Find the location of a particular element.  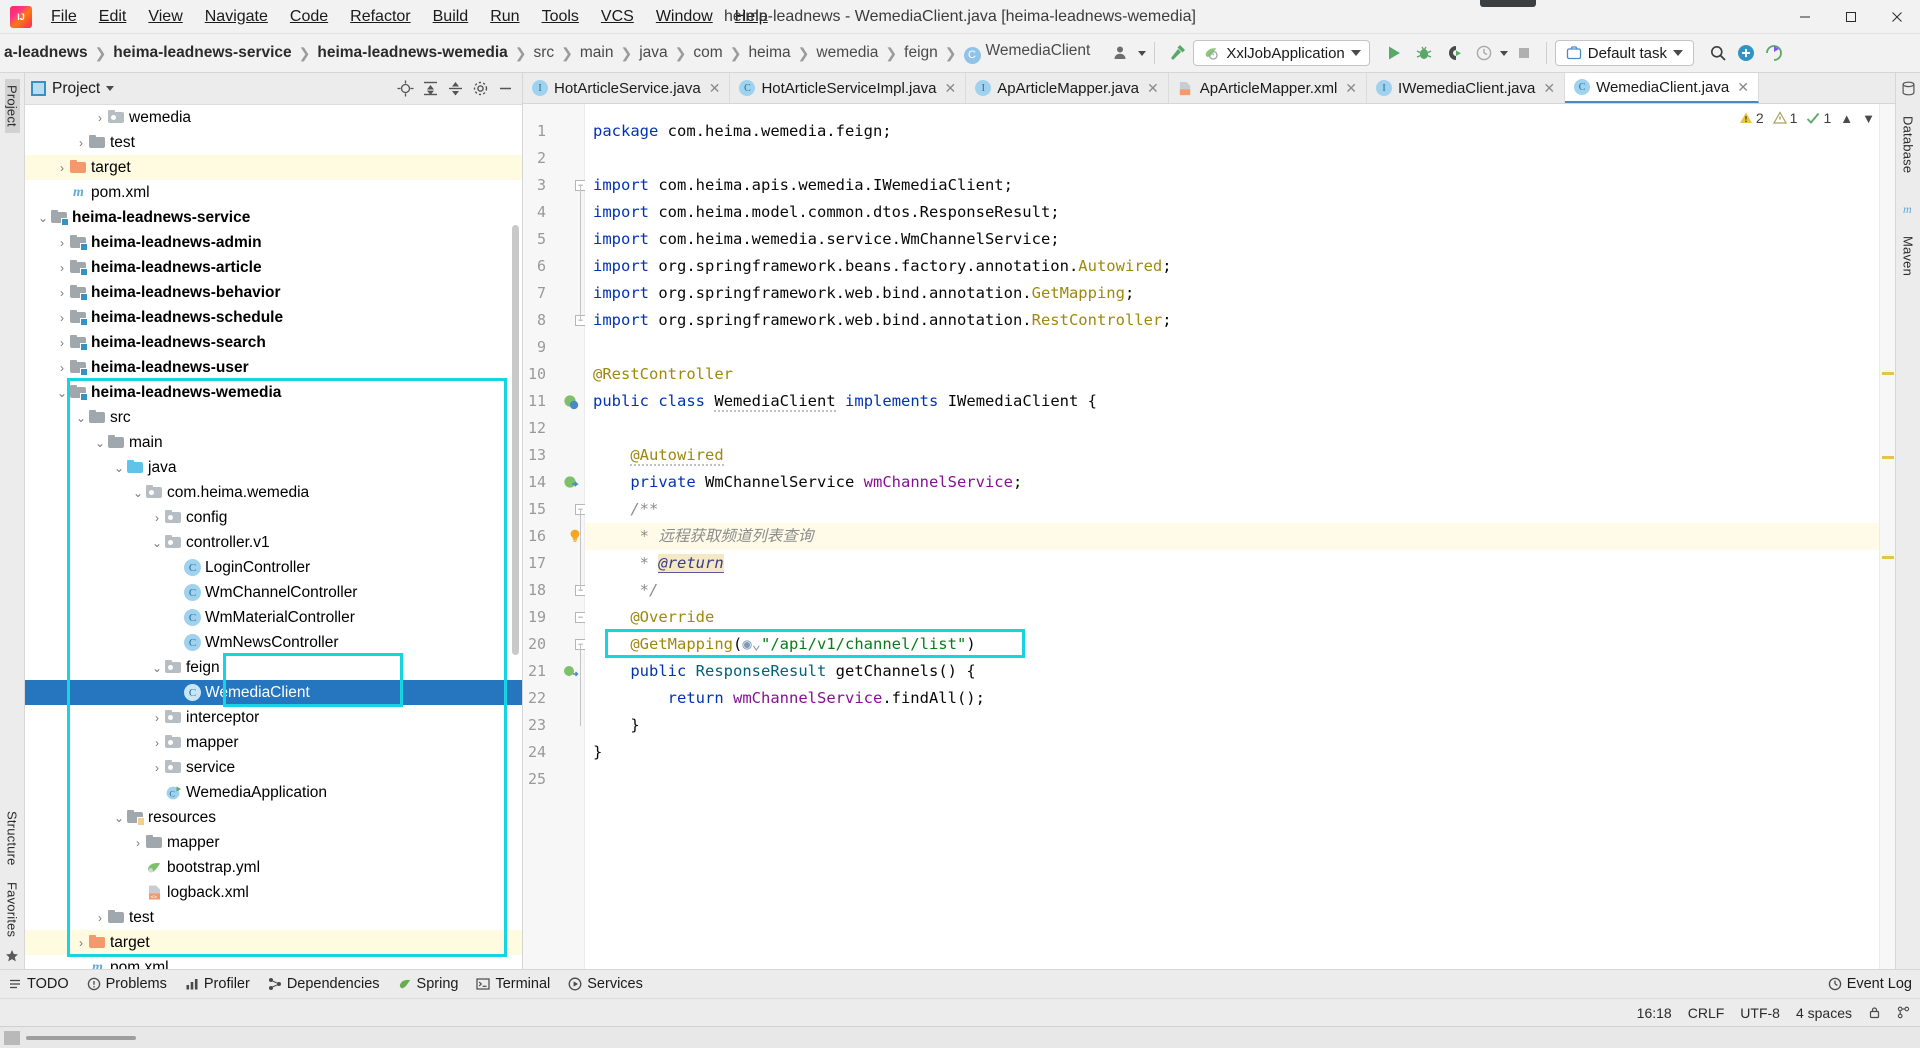

breadcrumb-item-4: main is located at coordinates (597, 53).